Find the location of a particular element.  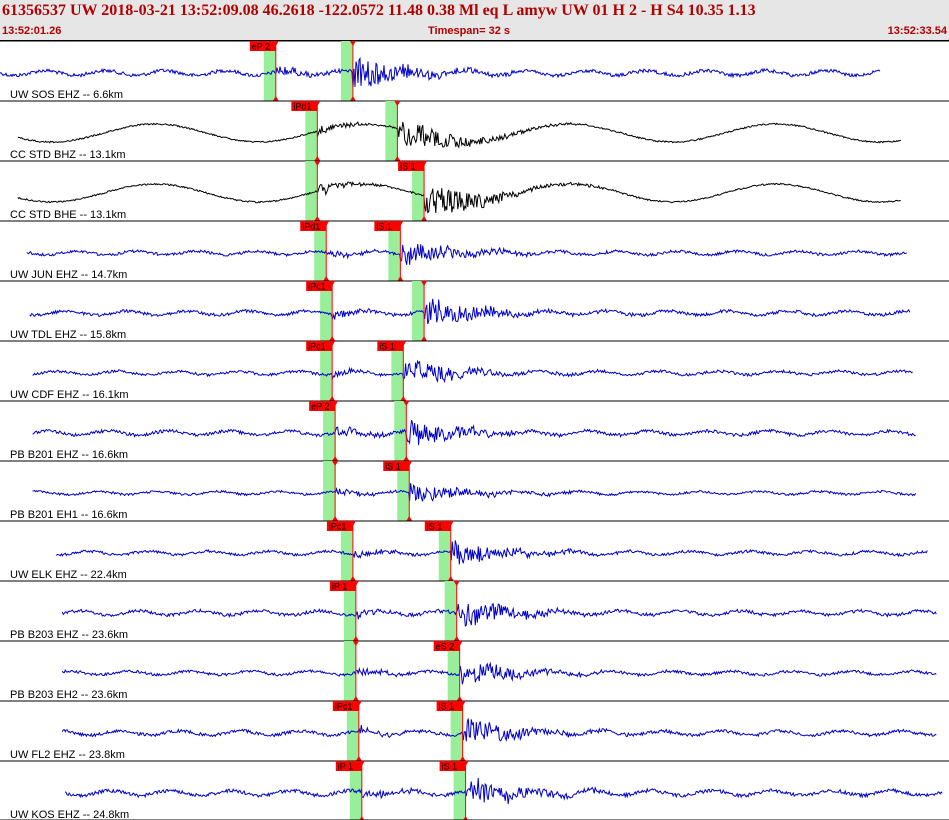

s-pick-label: eS 2 is located at coordinates (445, 647).